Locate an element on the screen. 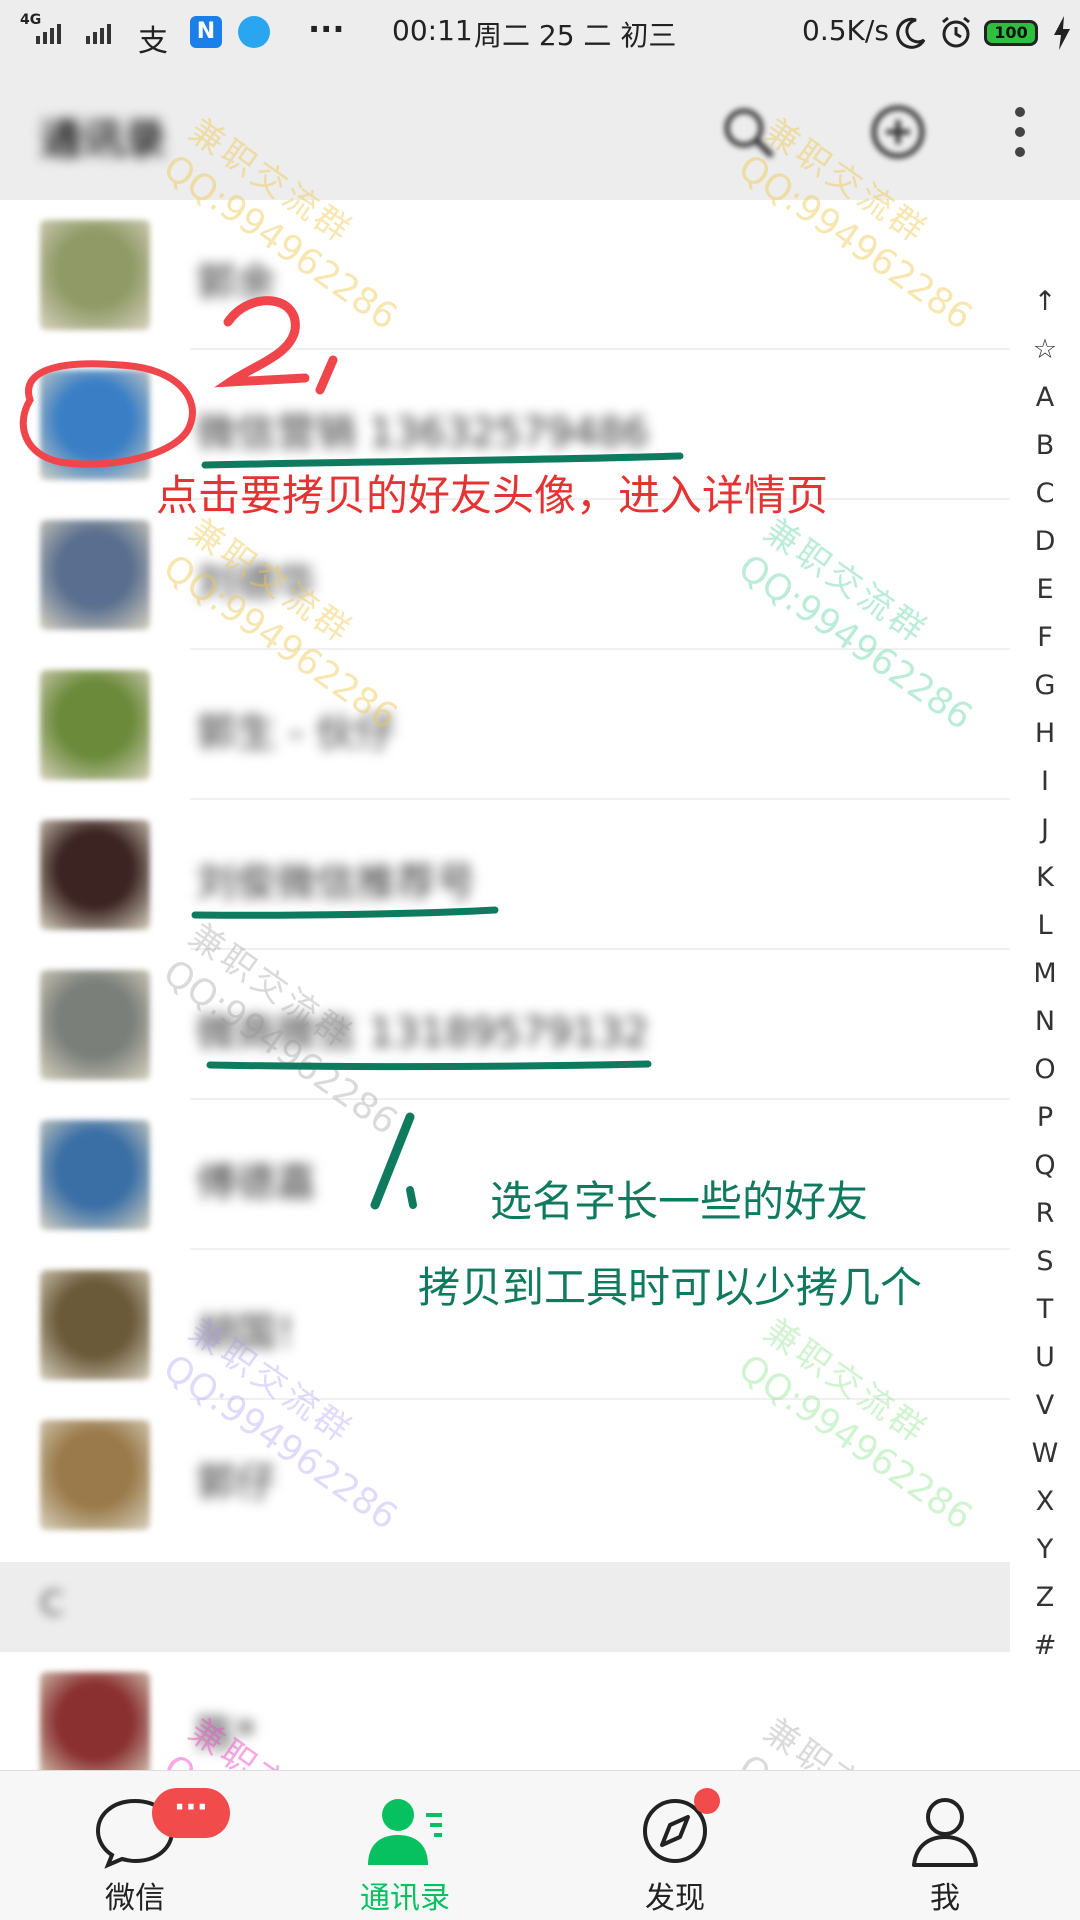  index-letter: P is located at coordinates (1045, 1117).